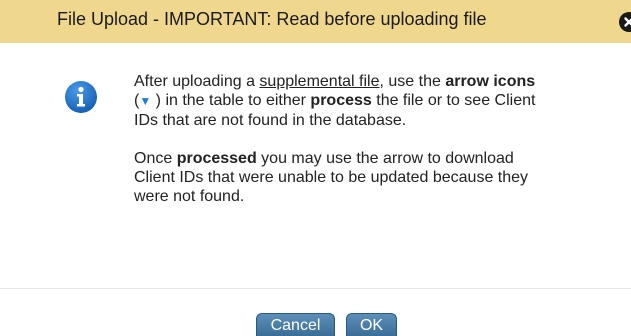 This screenshot has height=336, width=631. What do you see at coordinates (625, 22) in the screenshot?
I see `close-icon` at bounding box center [625, 22].